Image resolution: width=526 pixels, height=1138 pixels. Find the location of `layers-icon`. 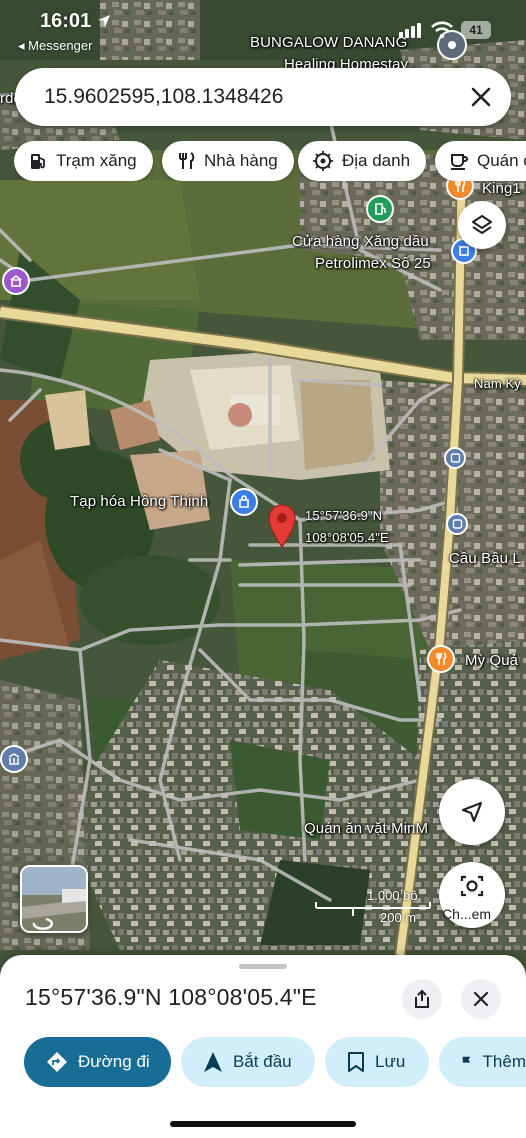

layers-icon is located at coordinates (482, 224).